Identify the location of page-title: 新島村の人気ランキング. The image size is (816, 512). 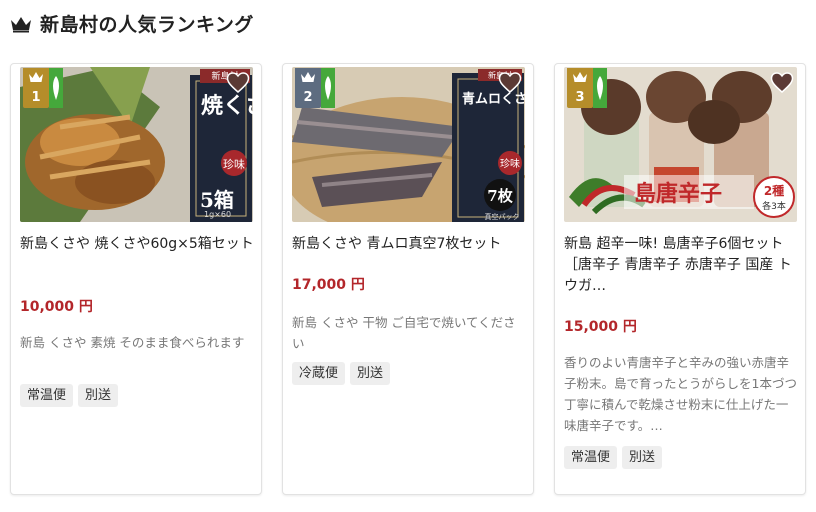
(147, 25).